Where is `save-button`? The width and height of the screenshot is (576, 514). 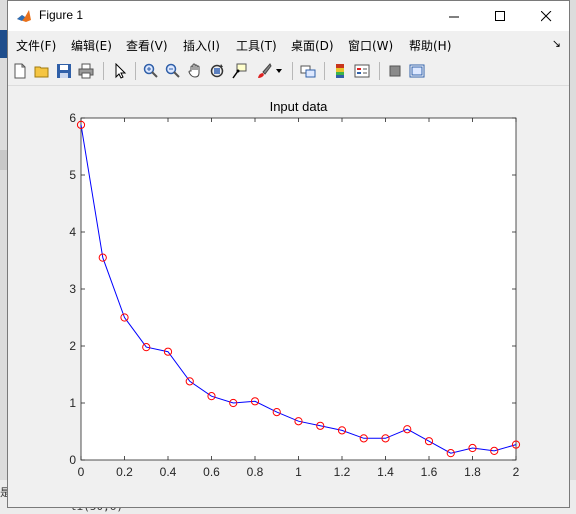 save-button is located at coordinates (64, 71).